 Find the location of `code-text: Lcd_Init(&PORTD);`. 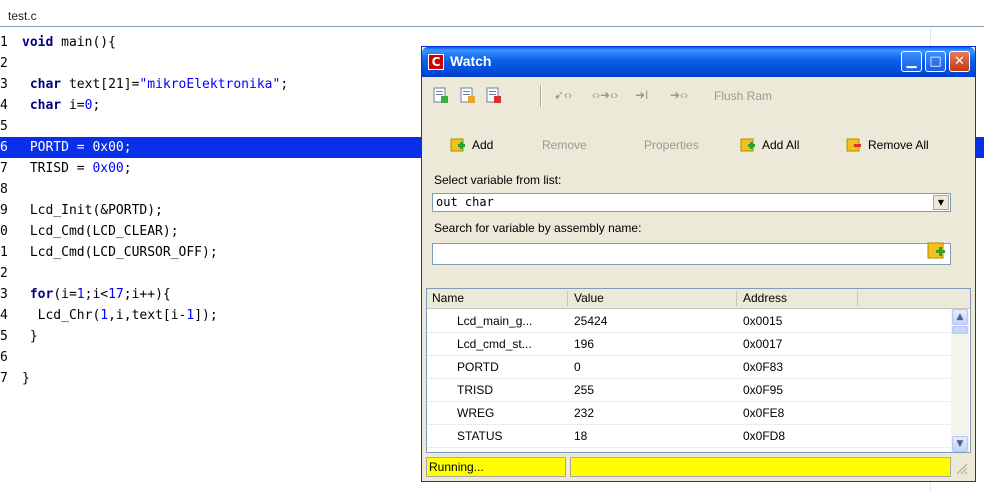

code-text: Lcd_Init(&PORTD); is located at coordinates (92, 210).